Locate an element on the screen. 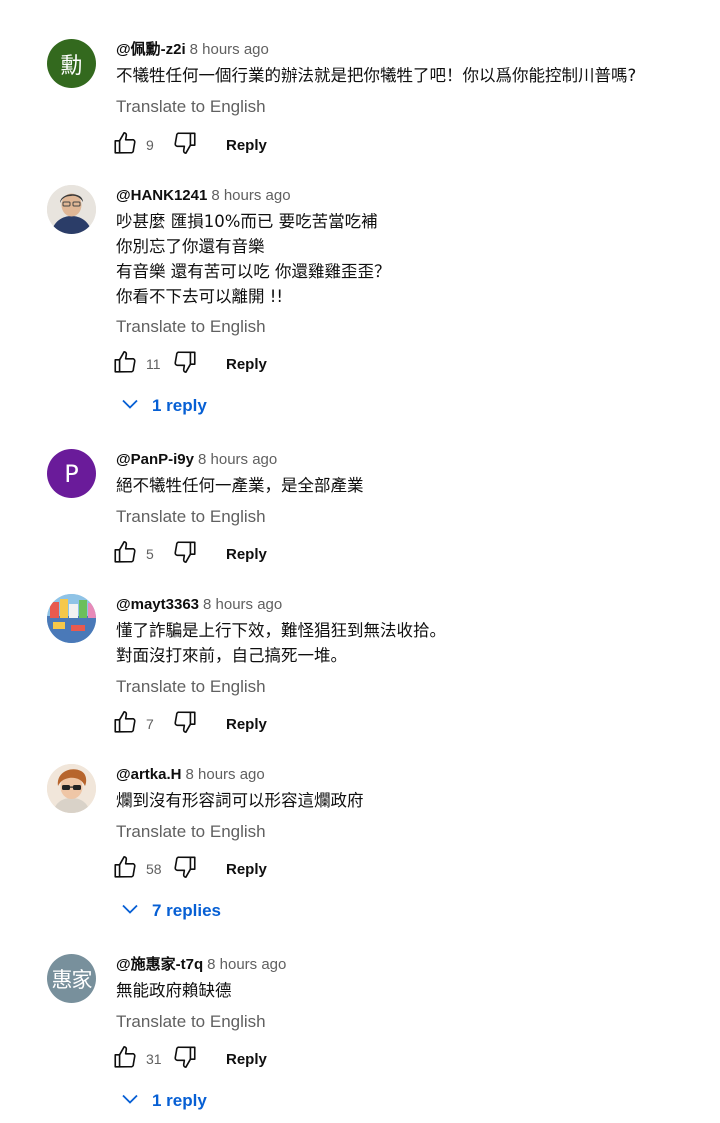 The height and width of the screenshot is (1123, 720). like-button: 9 is located at coordinates (138, 145).